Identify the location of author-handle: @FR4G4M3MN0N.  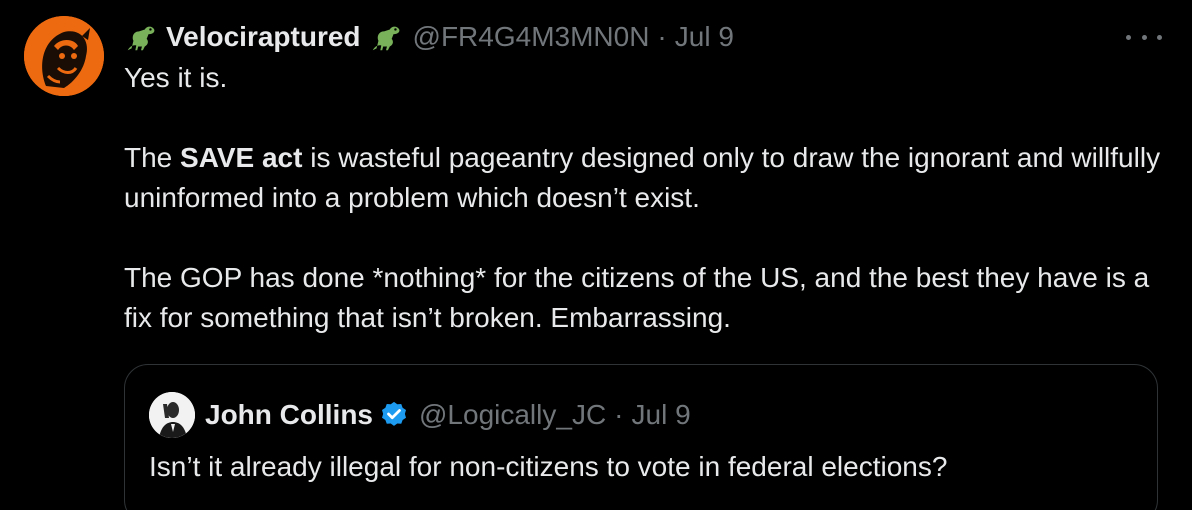
(531, 37).